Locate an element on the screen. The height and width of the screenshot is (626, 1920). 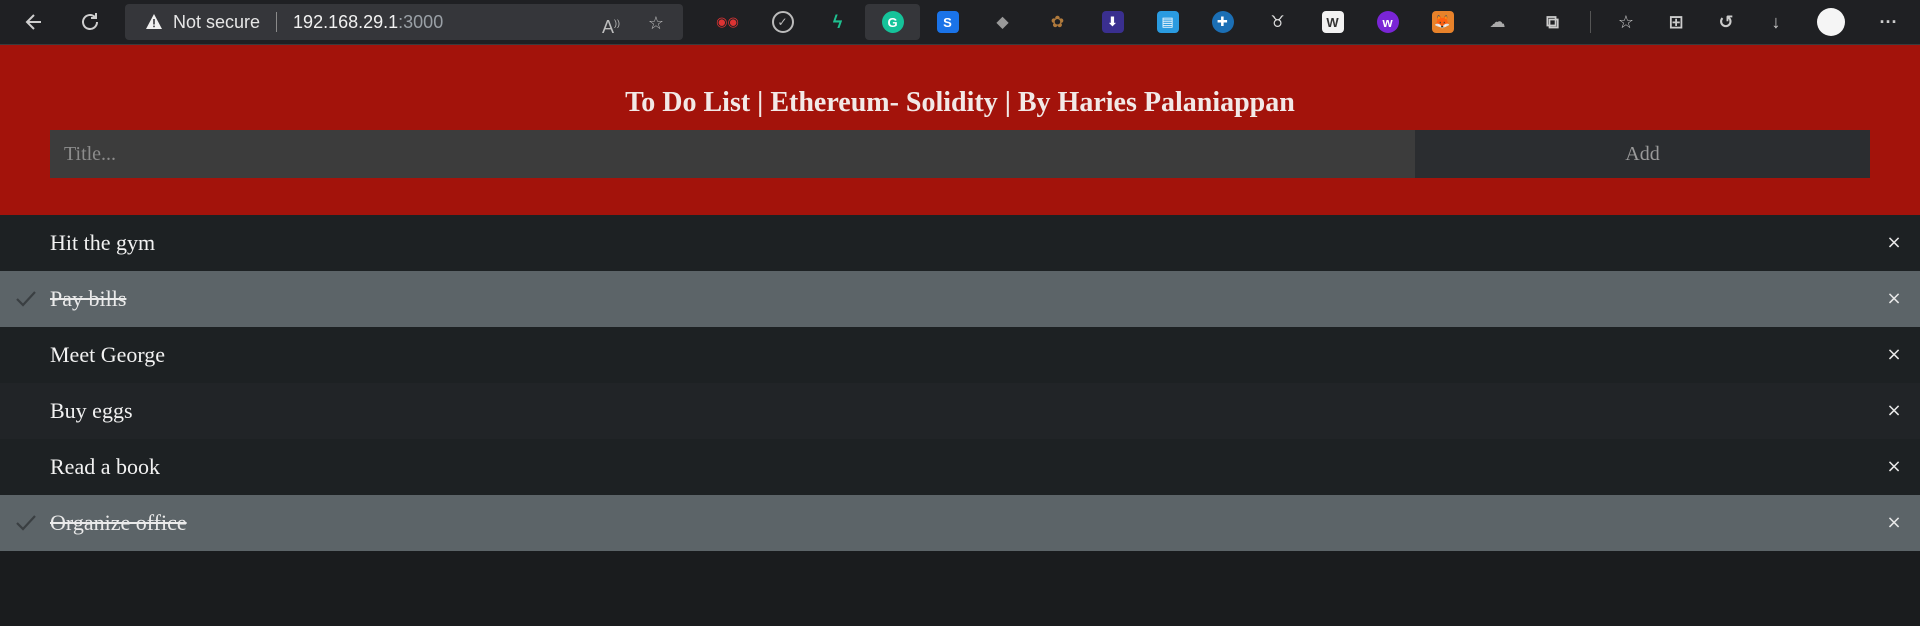
favorites-icon: ☆ is located at coordinates (1626, 22).